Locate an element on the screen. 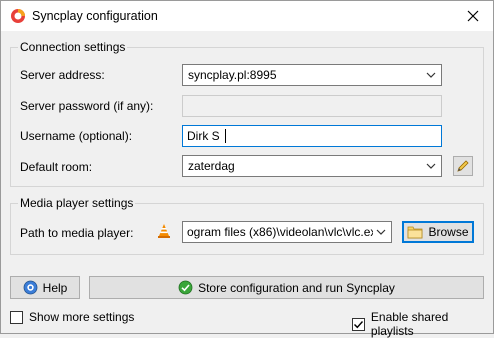 The height and width of the screenshot is (338, 494). text-caret is located at coordinates (225, 136).